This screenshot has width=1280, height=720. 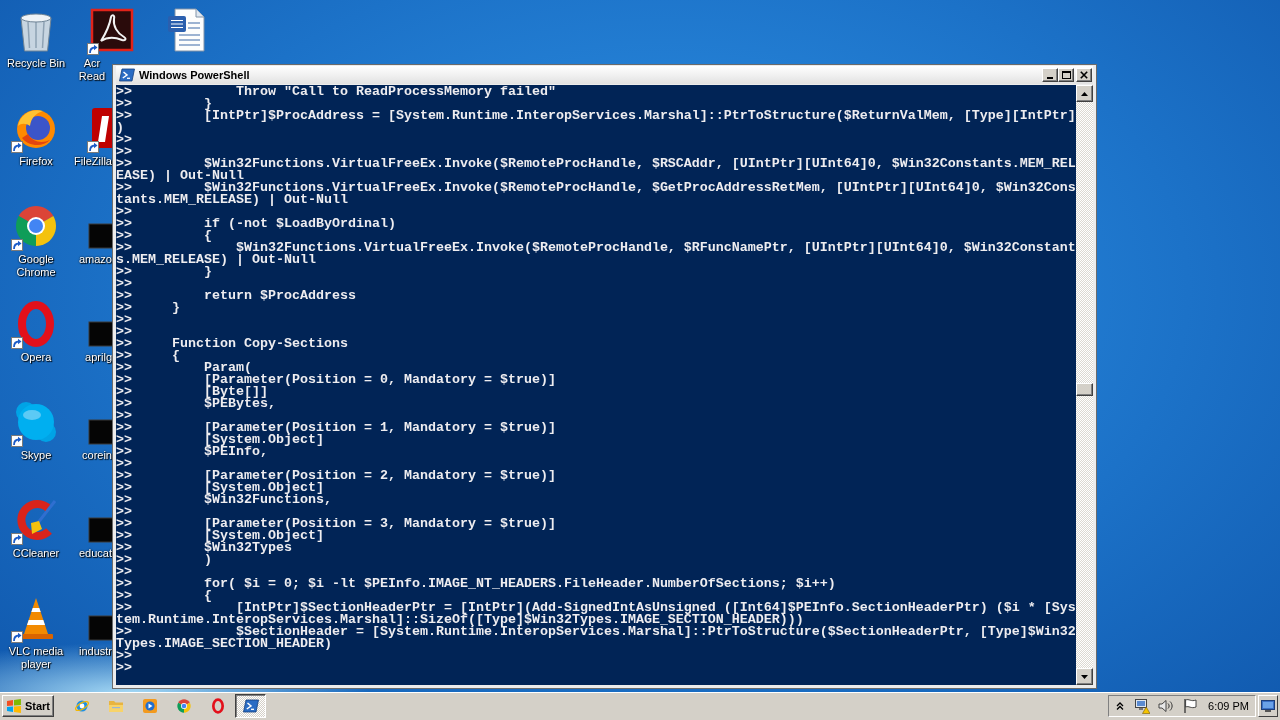 I want to click on scrollbar-track, so click(x=1084, y=385).